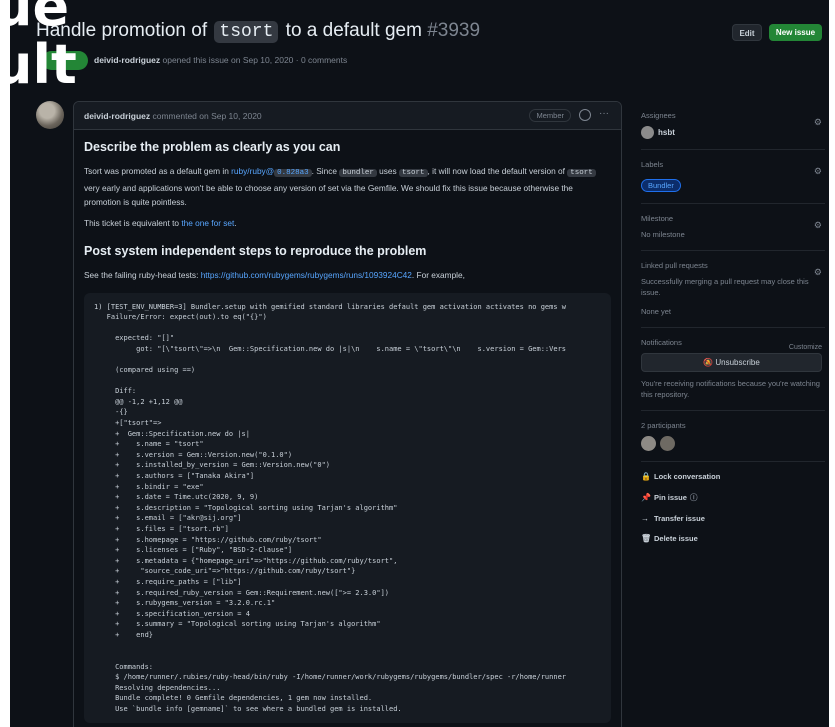 Image resolution: width=835 pixels, height=727 pixels. I want to click on lock-icon: 🔒, so click(646, 476).